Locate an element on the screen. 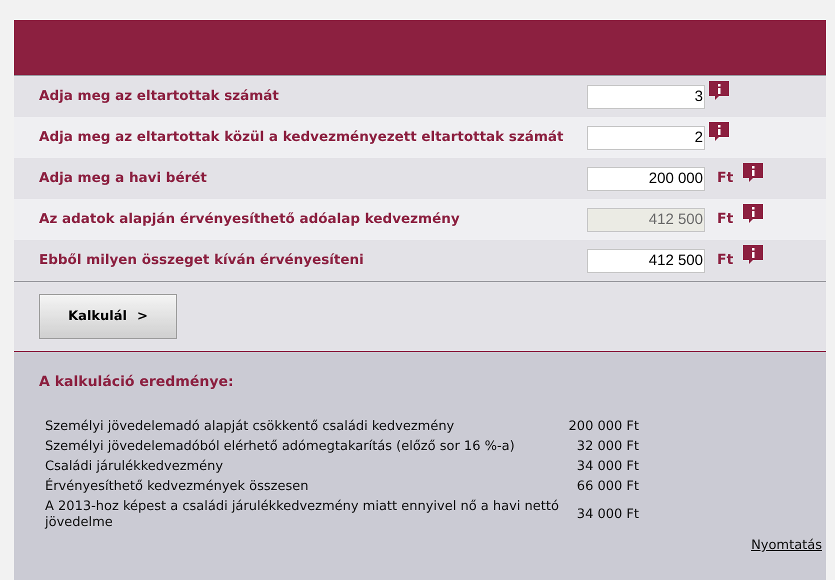  print-link: Nyomtatás is located at coordinates (786, 546).